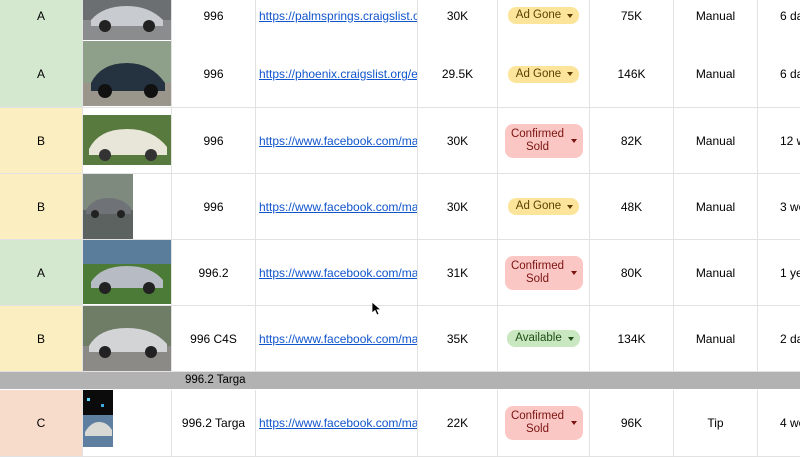 Image resolution: width=800 pixels, height=457 pixels. Describe the element at coordinates (716, 423) in the screenshot. I see `transmission-cell: Tip` at that location.